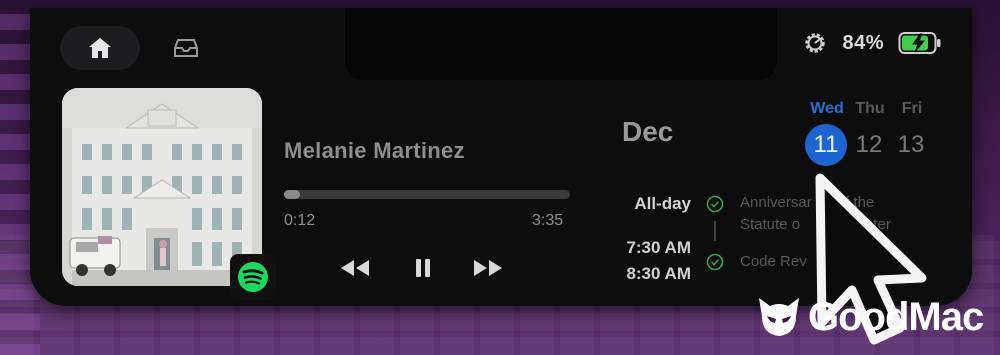 This screenshot has width=1000, height=355. I want to click on calendar-month: Dec, so click(648, 131).